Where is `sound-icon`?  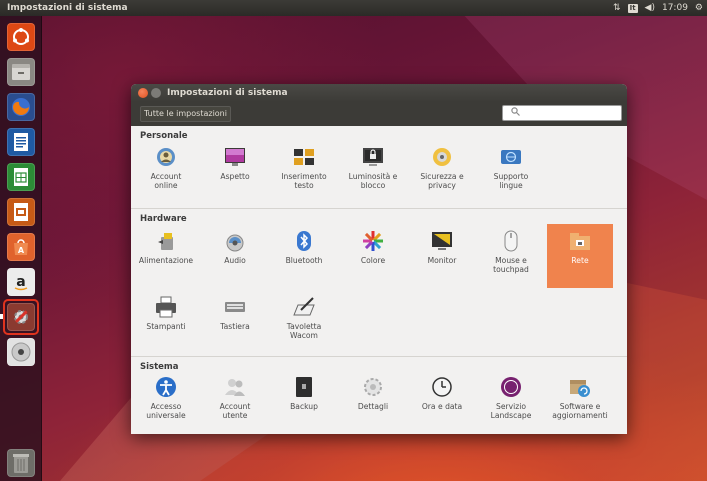 sound-icon is located at coordinates (235, 241).